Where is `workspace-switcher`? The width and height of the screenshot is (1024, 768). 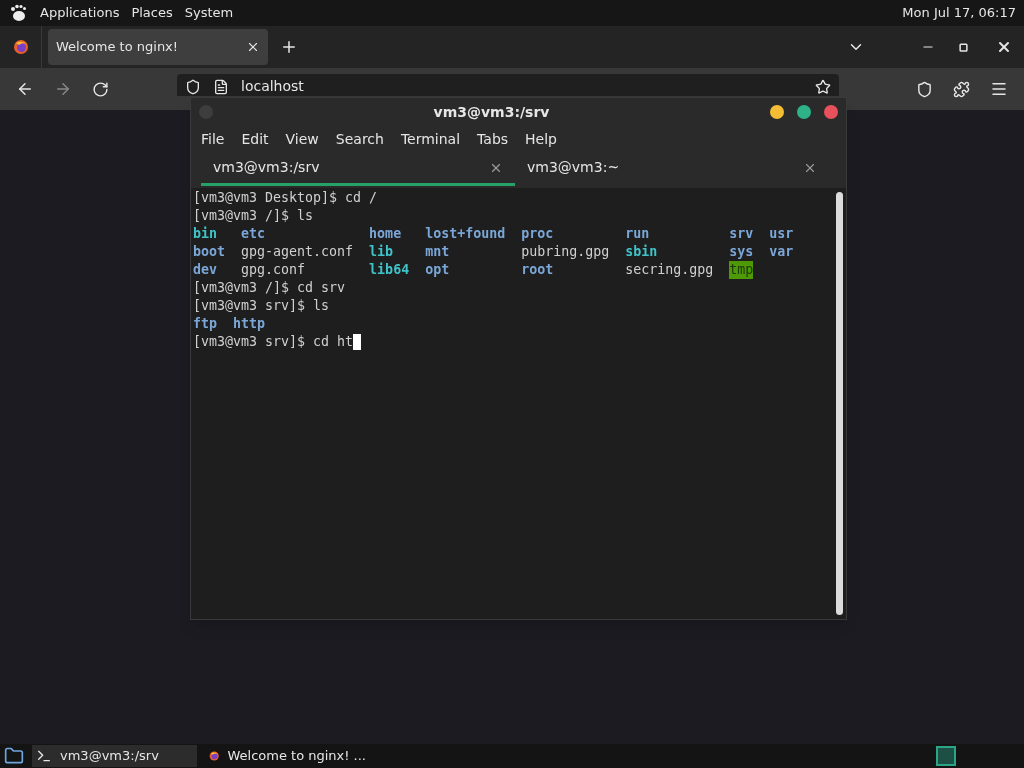 workspace-switcher is located at coordinates (946, 756).